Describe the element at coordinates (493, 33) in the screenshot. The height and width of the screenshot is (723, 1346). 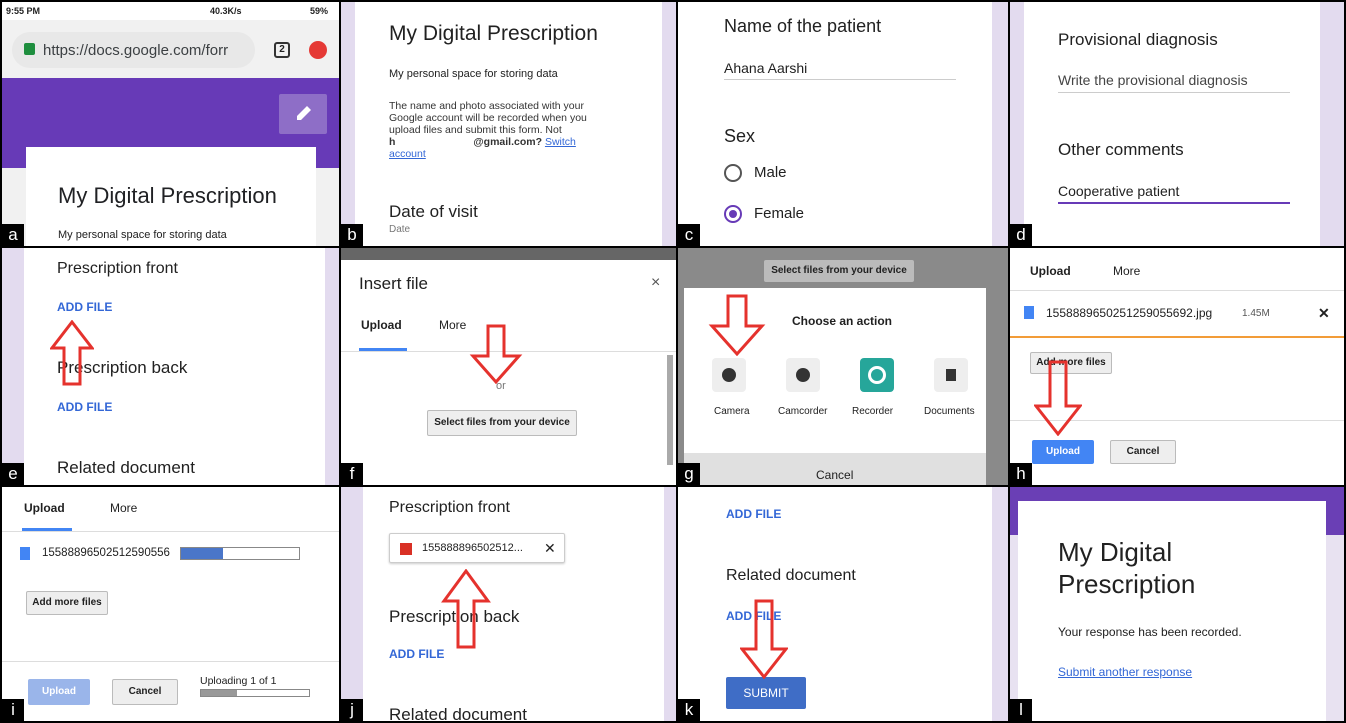
I see `form-title: My Digital Prescription` at that location.